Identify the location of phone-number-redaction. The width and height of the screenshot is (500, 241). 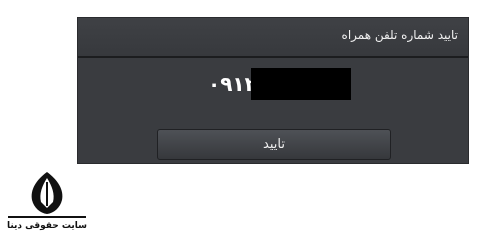
(301, 84).